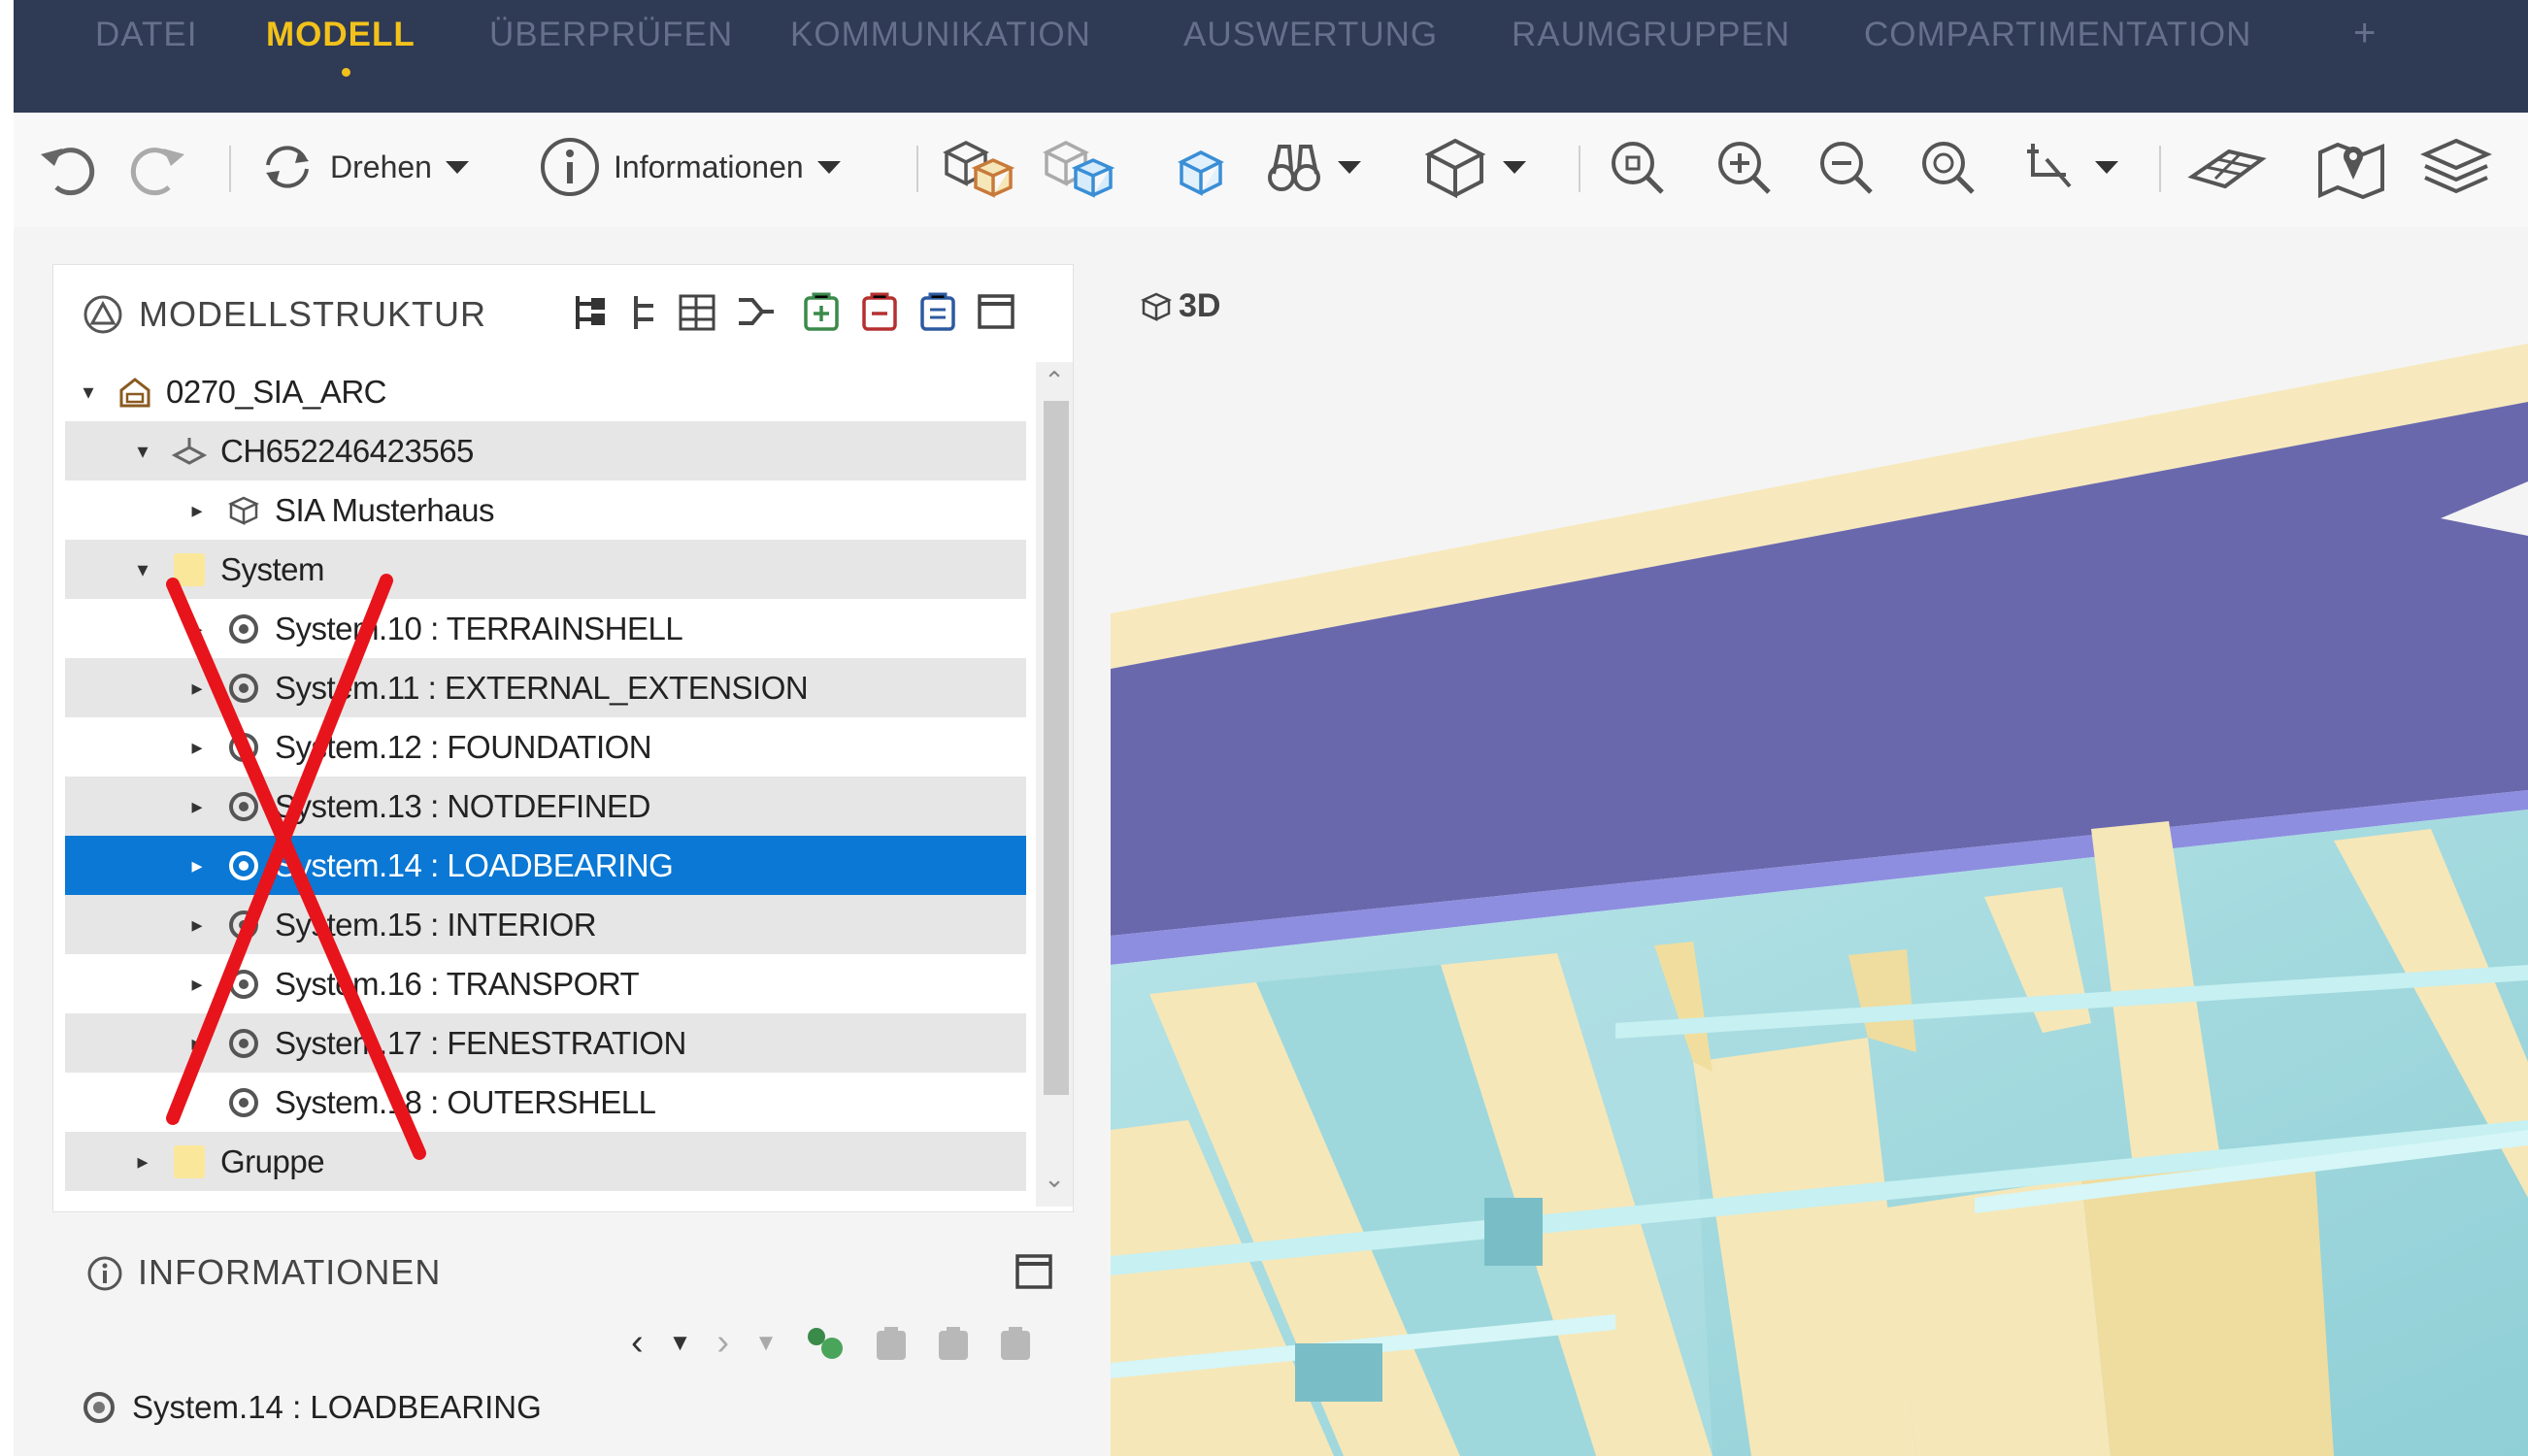  I want to click on menu-raumgruppen: RAUMGRUPPEN, so click(1651, 35).